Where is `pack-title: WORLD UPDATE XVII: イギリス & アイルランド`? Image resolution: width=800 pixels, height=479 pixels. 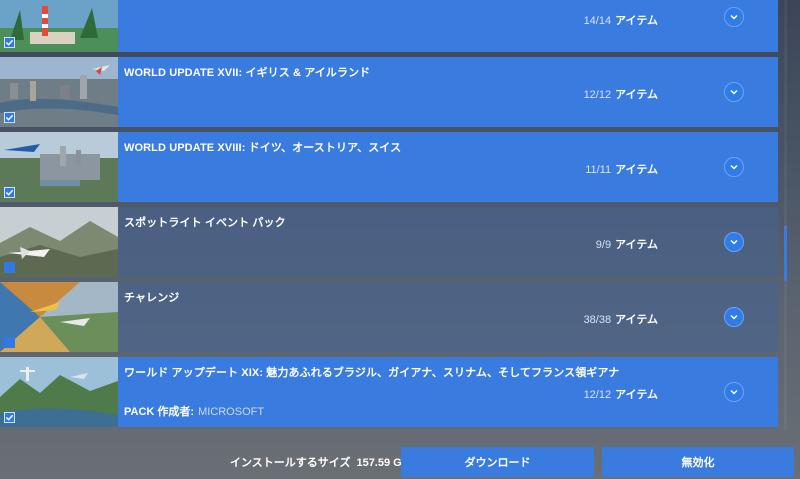
pack-title: WORLD UPDATE XVII: イギリス & アイルランド is located at coordinates (247, 73).